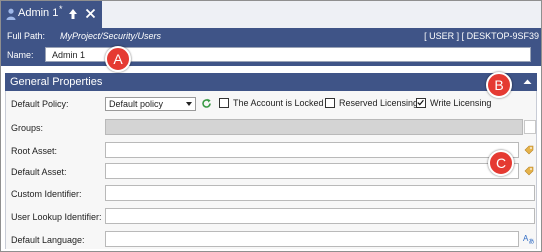 The width and height of the screenshot is (542, 252). What do you see at coordinates (530, 127) in the screenshot?
I see `groups-scrollbar` at bounding box center [530, 127].